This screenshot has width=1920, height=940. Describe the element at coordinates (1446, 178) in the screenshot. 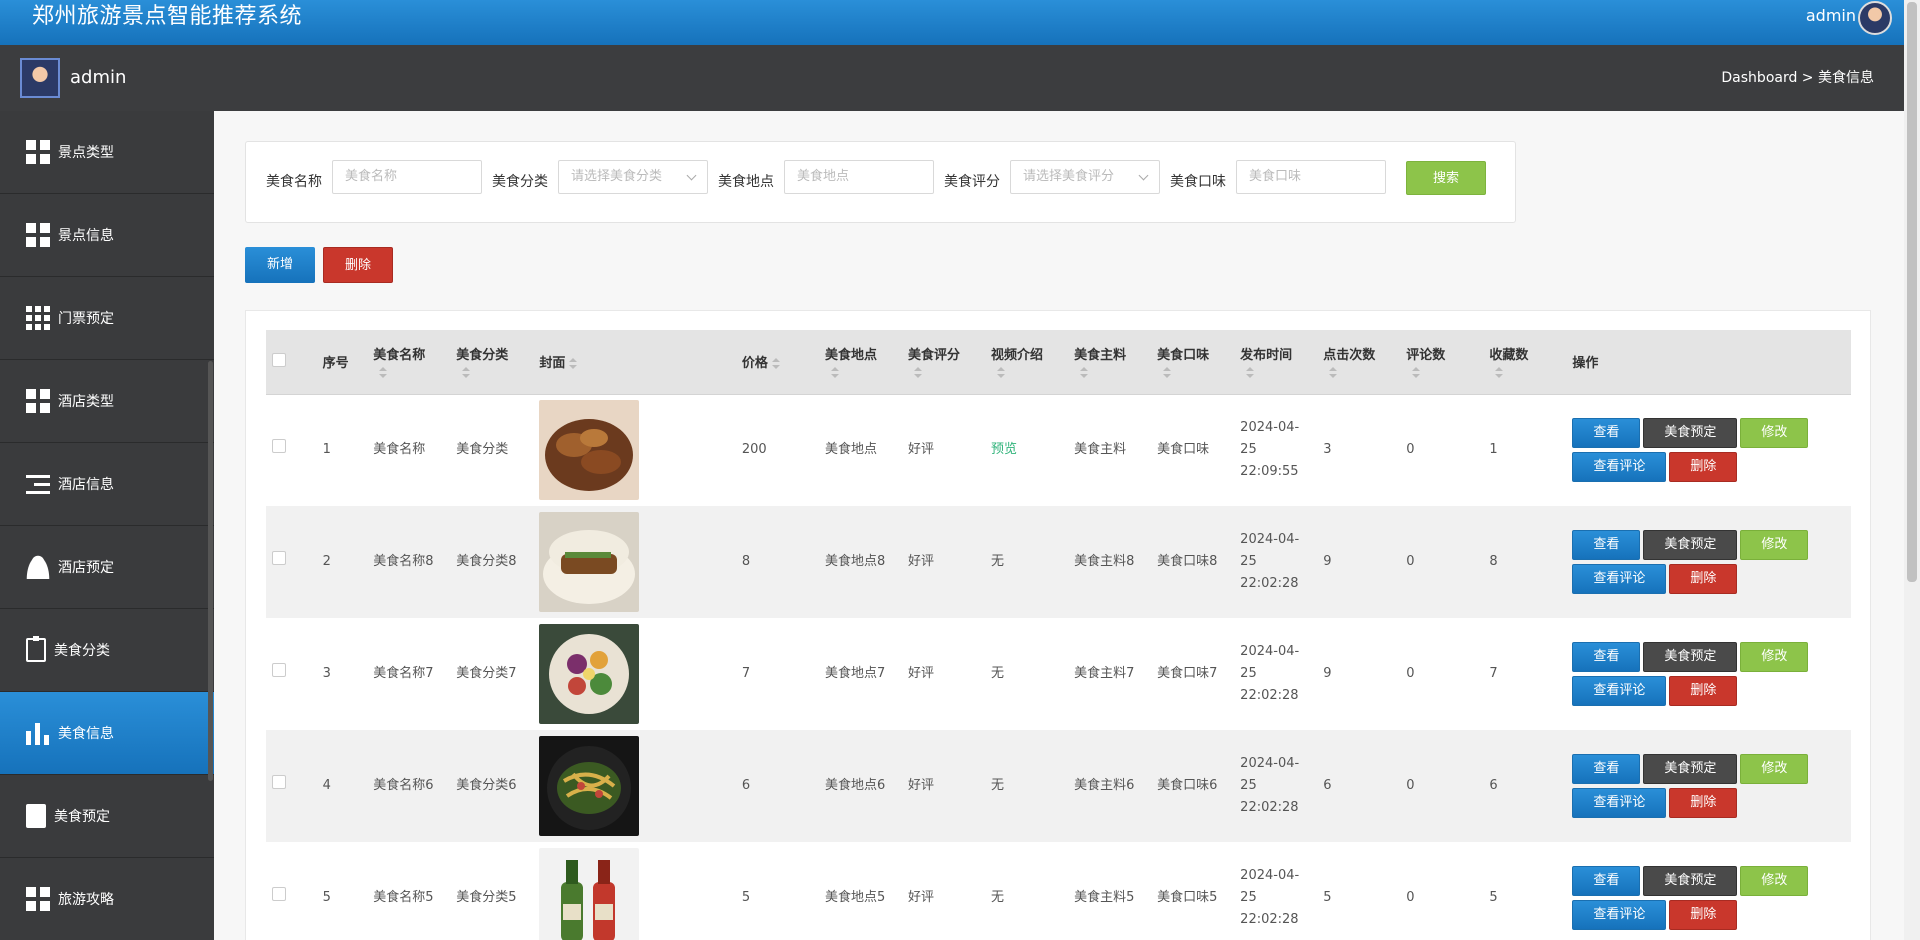

I see `search-button: 搜索` at that location.